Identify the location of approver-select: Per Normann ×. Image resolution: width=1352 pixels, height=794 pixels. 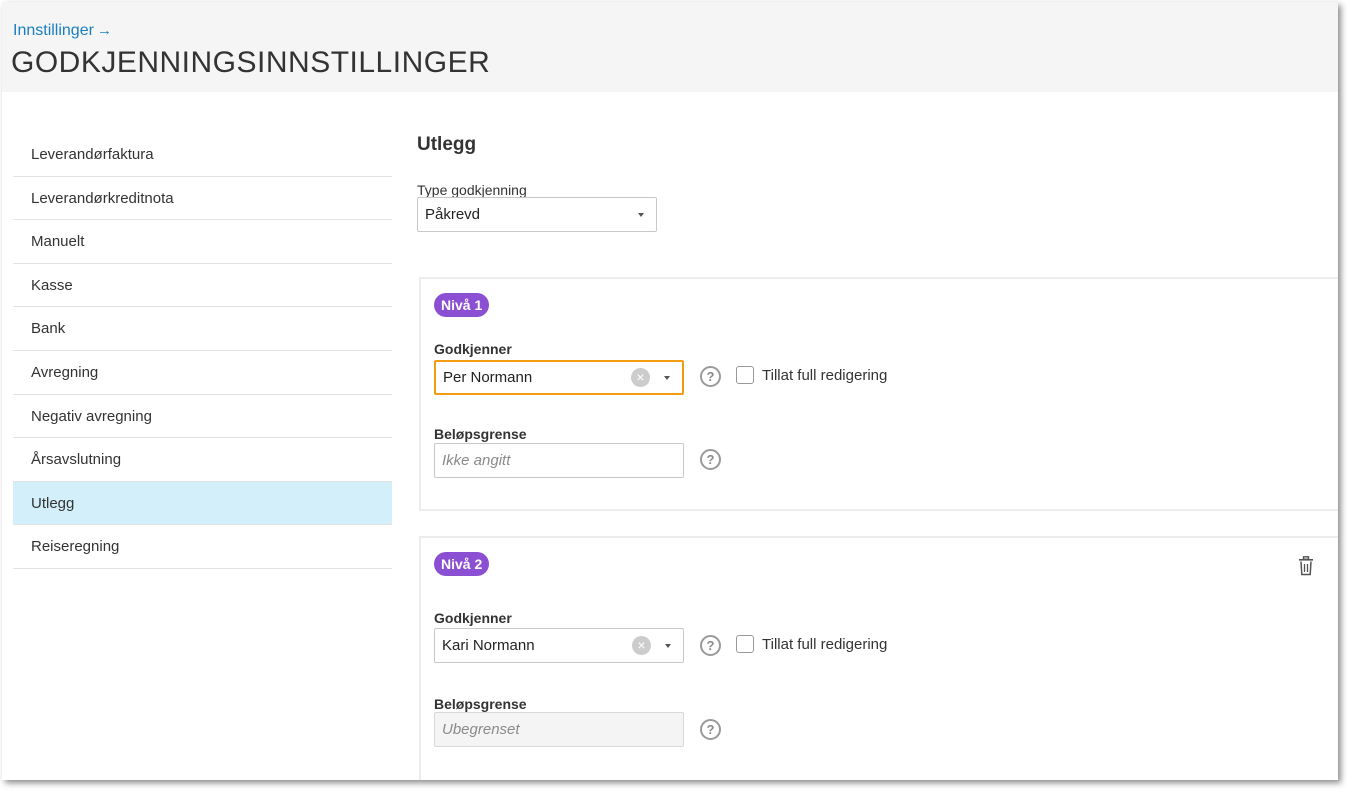
(559, 377).